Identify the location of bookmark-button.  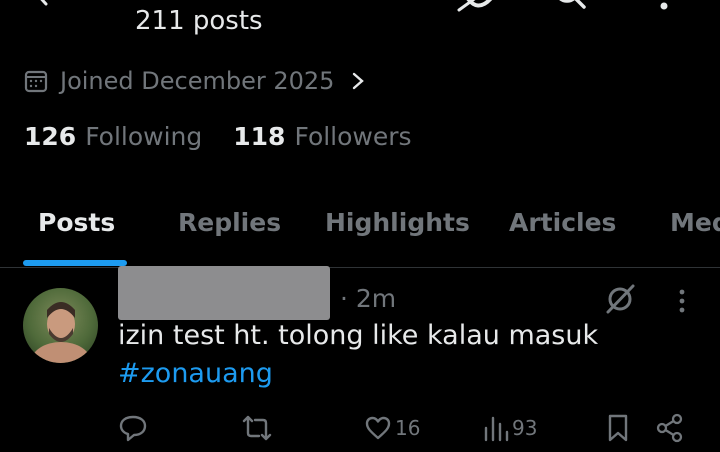
(618, 428).